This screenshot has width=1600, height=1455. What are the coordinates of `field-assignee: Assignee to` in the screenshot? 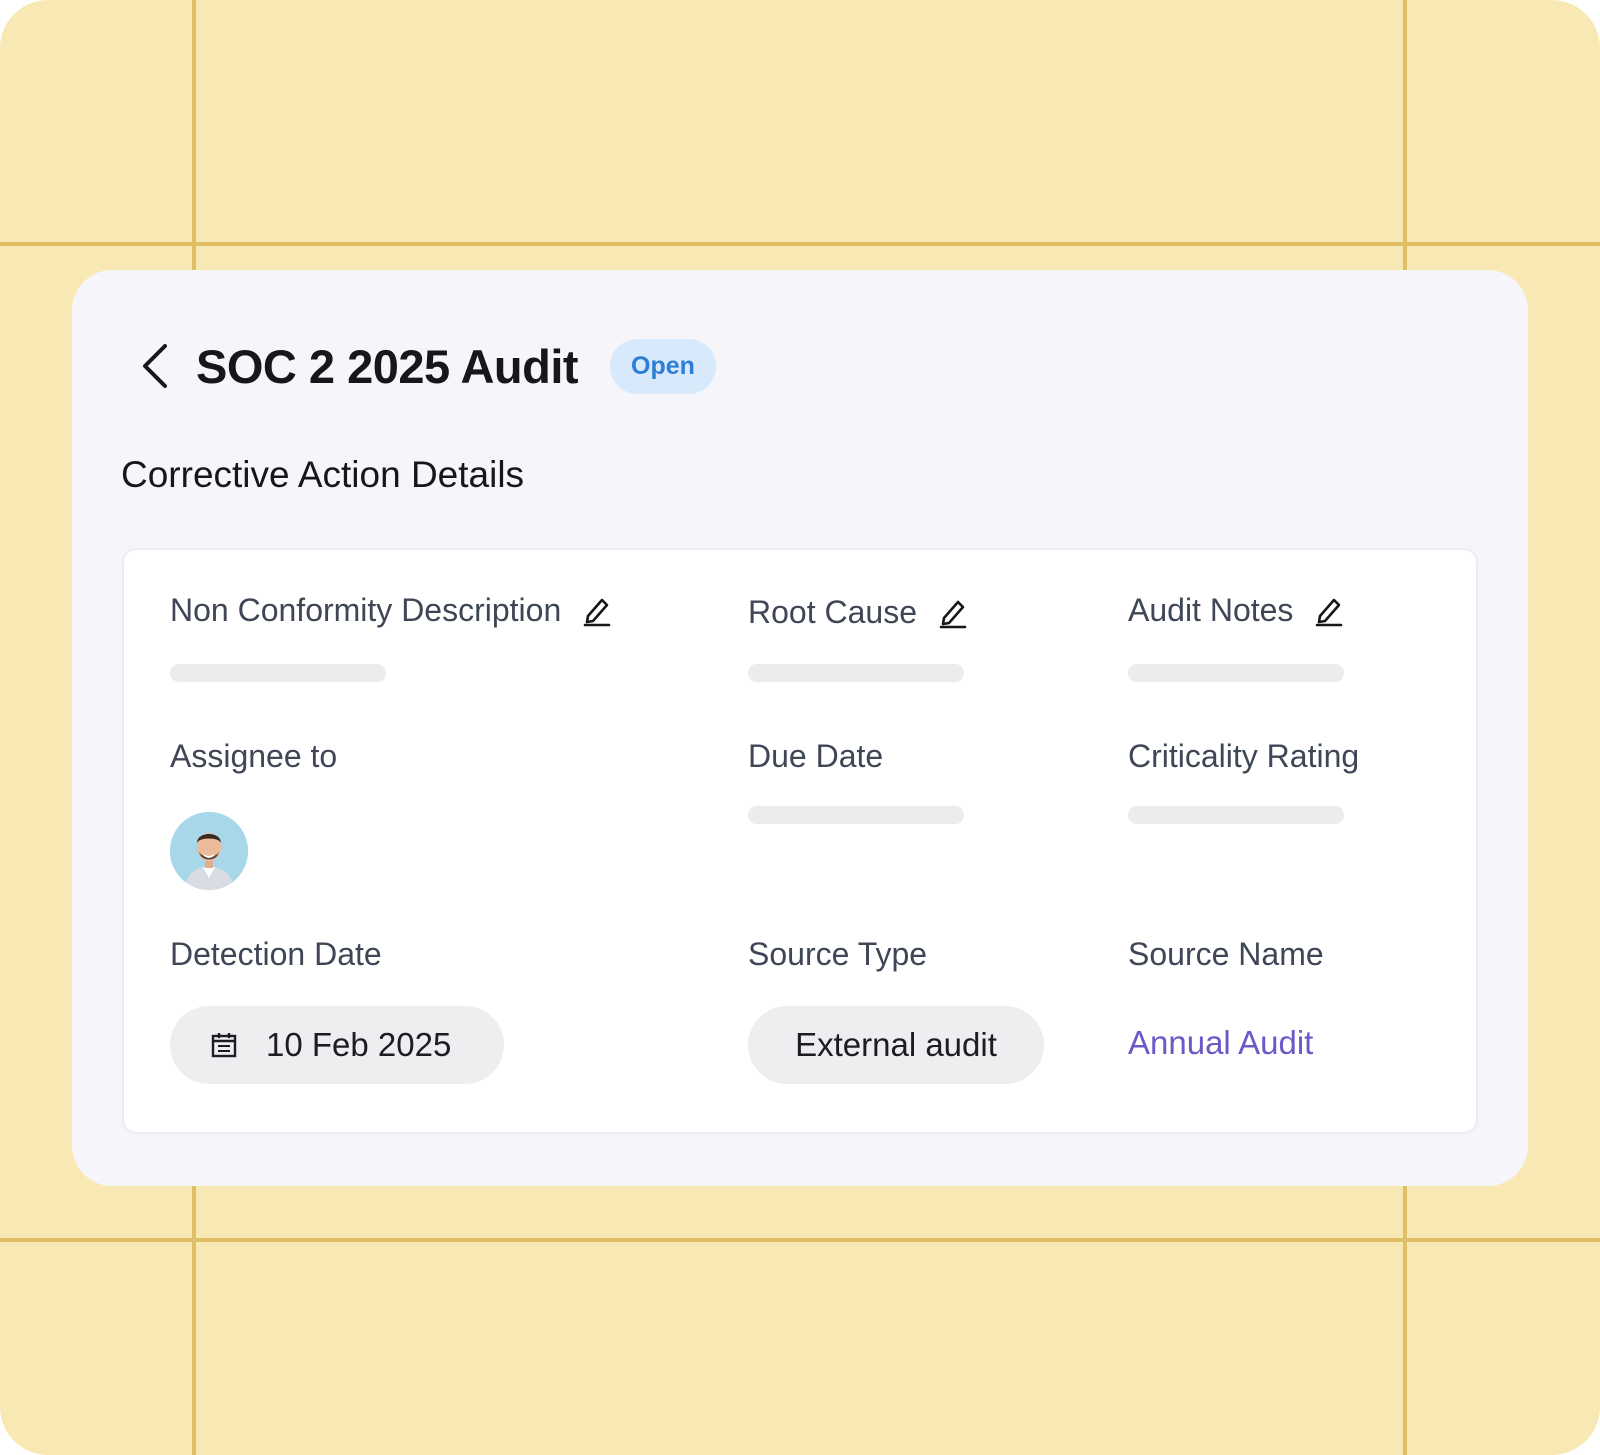 It's located at (253, 756).